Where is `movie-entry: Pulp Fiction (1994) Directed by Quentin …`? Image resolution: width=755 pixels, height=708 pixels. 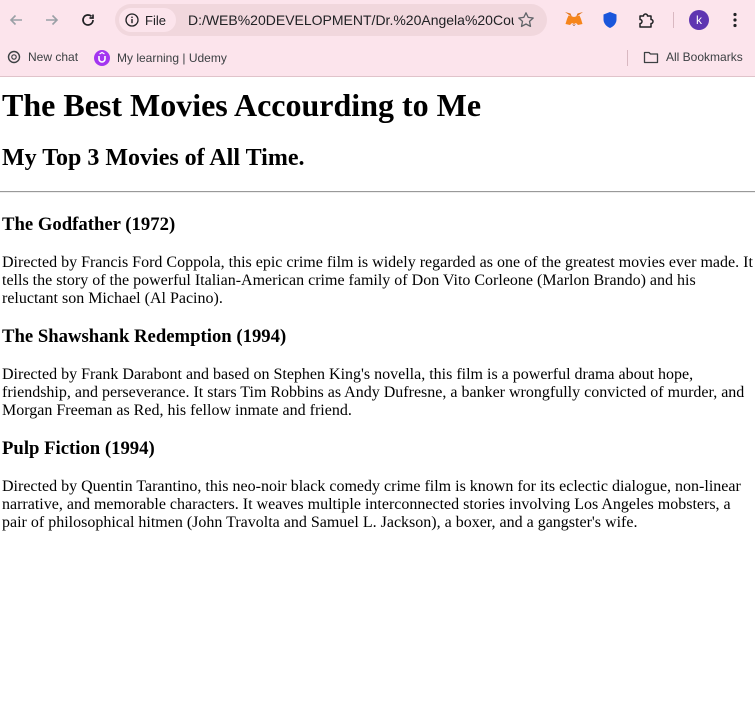
movie-entry: Pulp Fiction (1994) Directed by Quentin … is located at coordinates (377, 485).